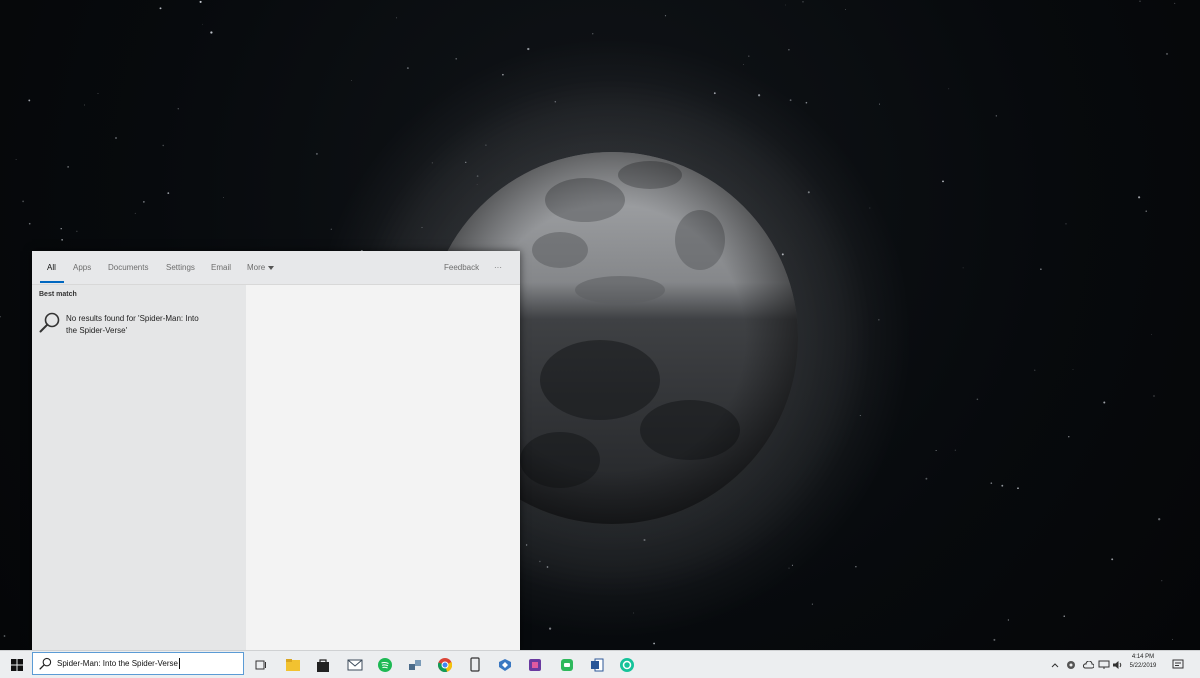 The image size is (1200, 678). I want to click on network-app-button, so click(415, 664).